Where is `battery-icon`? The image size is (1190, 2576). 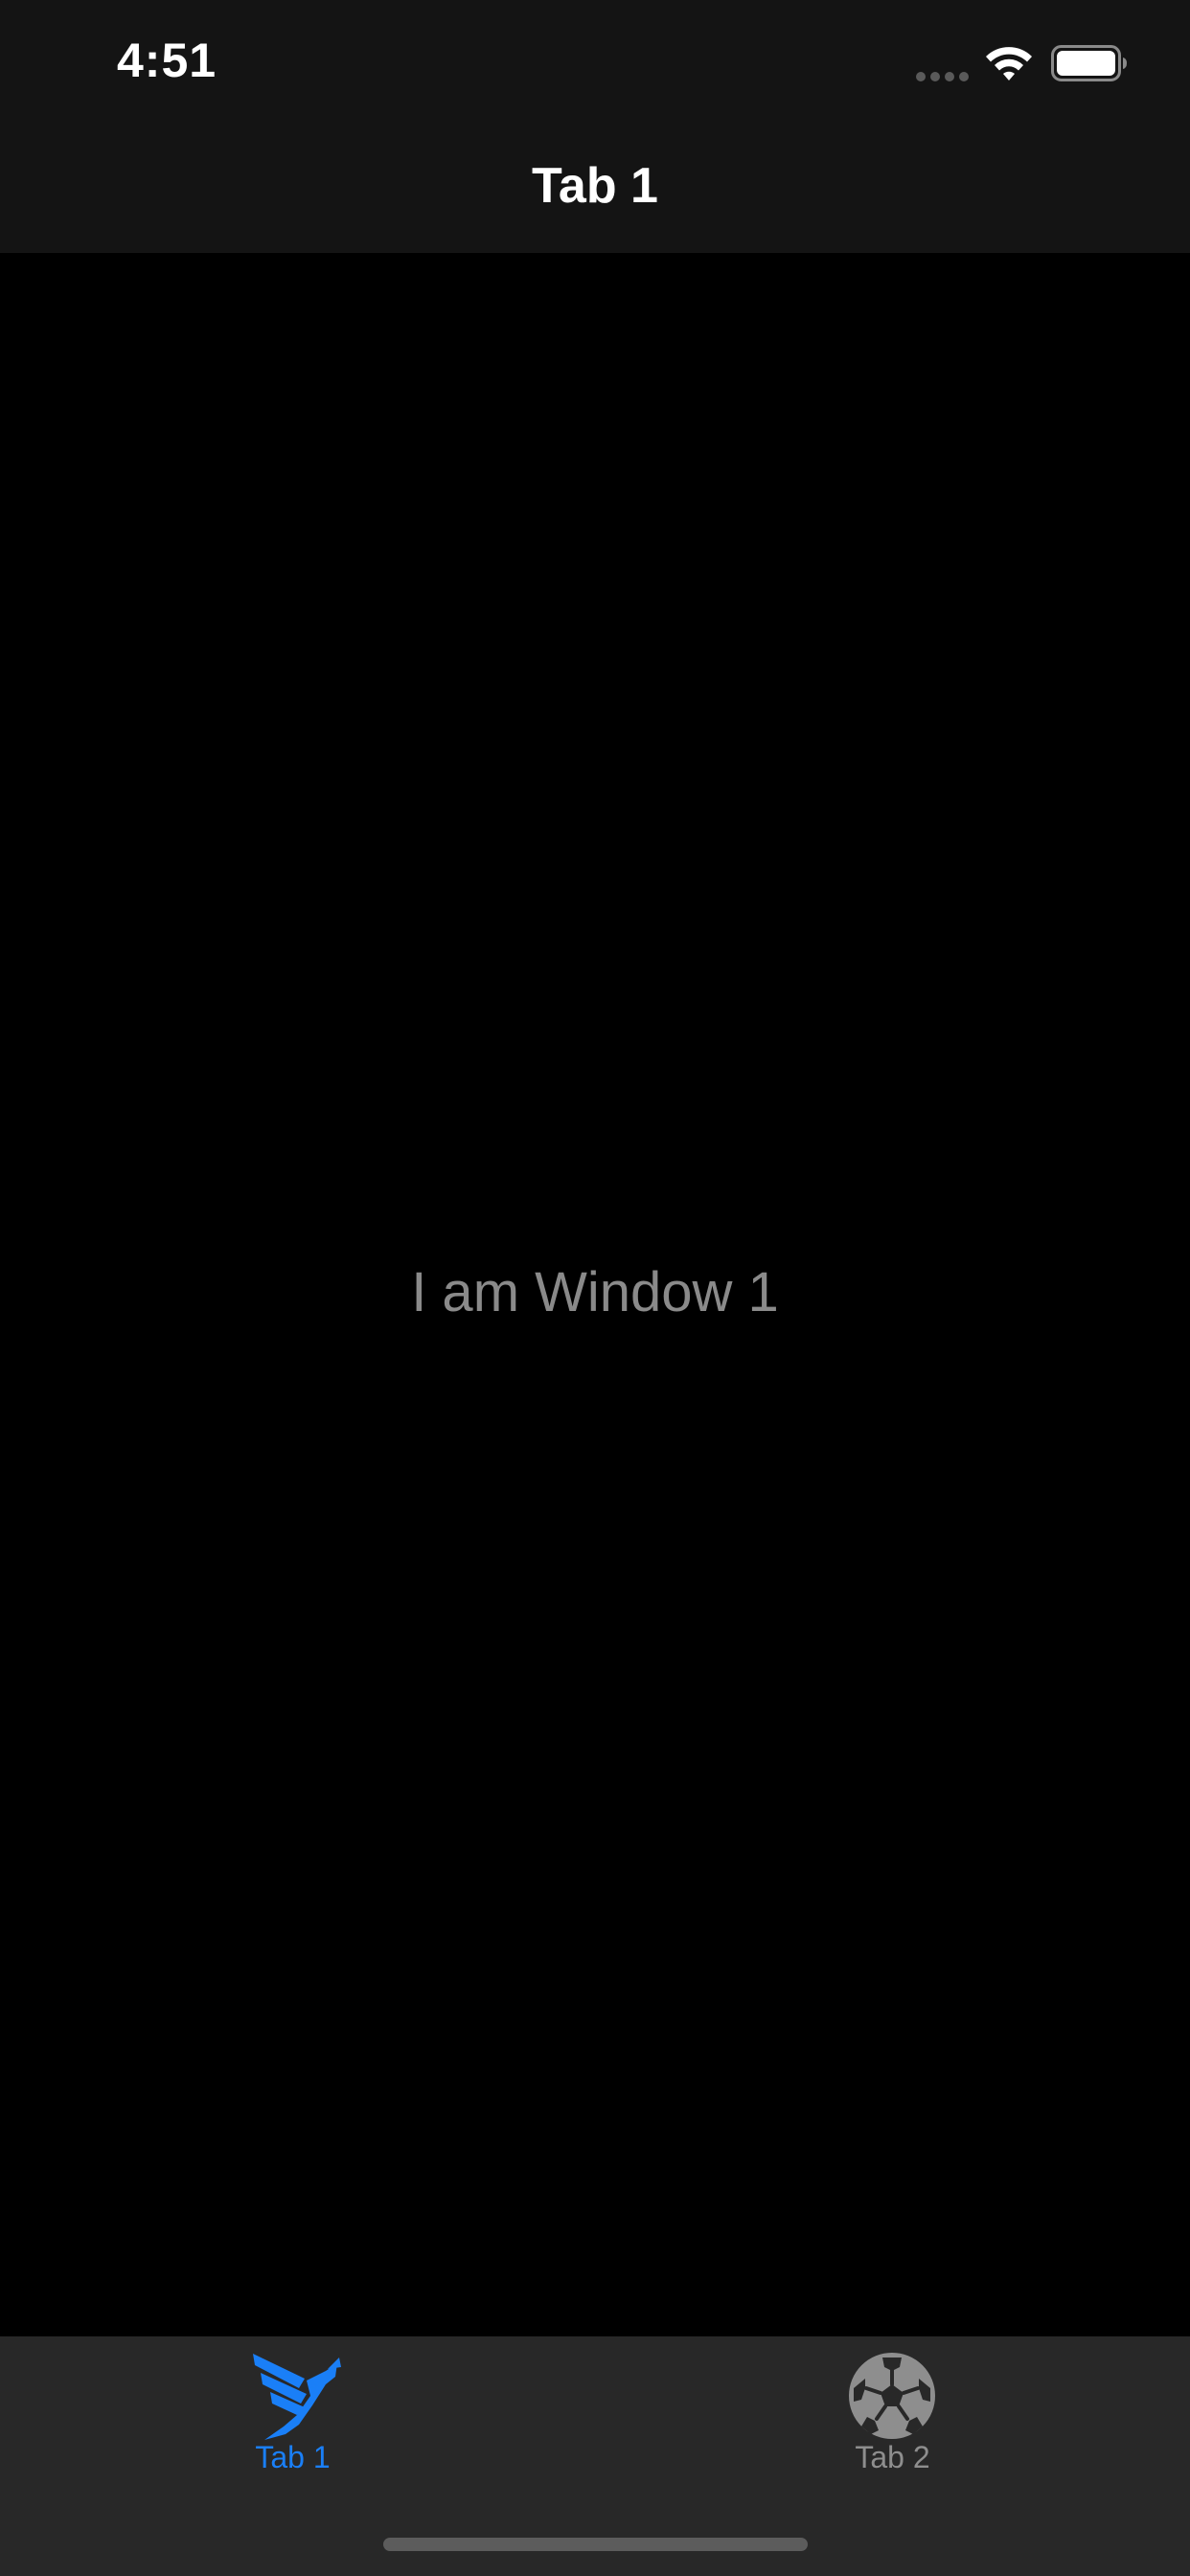 battery-icon is located at coordinates (1089, 63).